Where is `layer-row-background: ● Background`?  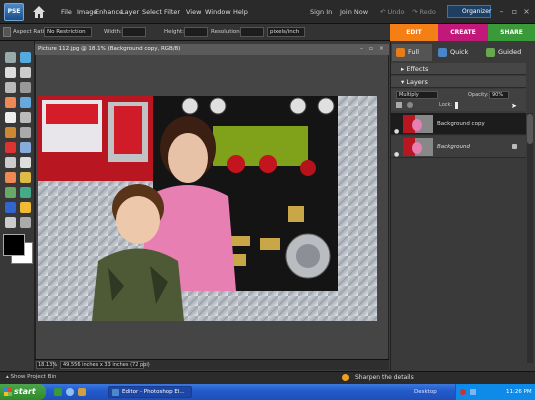 layer-row-background: ● Background is located at coordinates (458, 147).